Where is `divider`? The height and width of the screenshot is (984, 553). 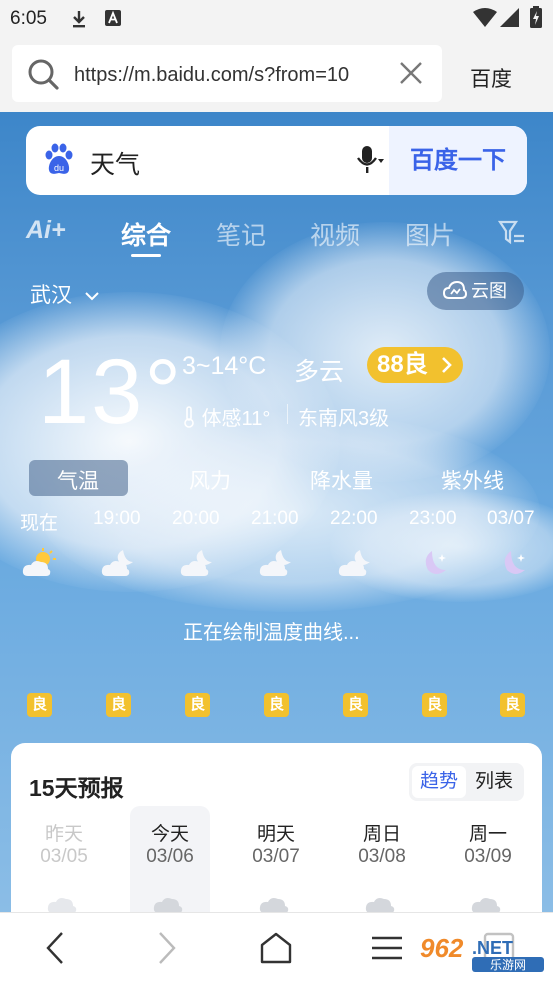 divider is located at coordinates (287, 414).